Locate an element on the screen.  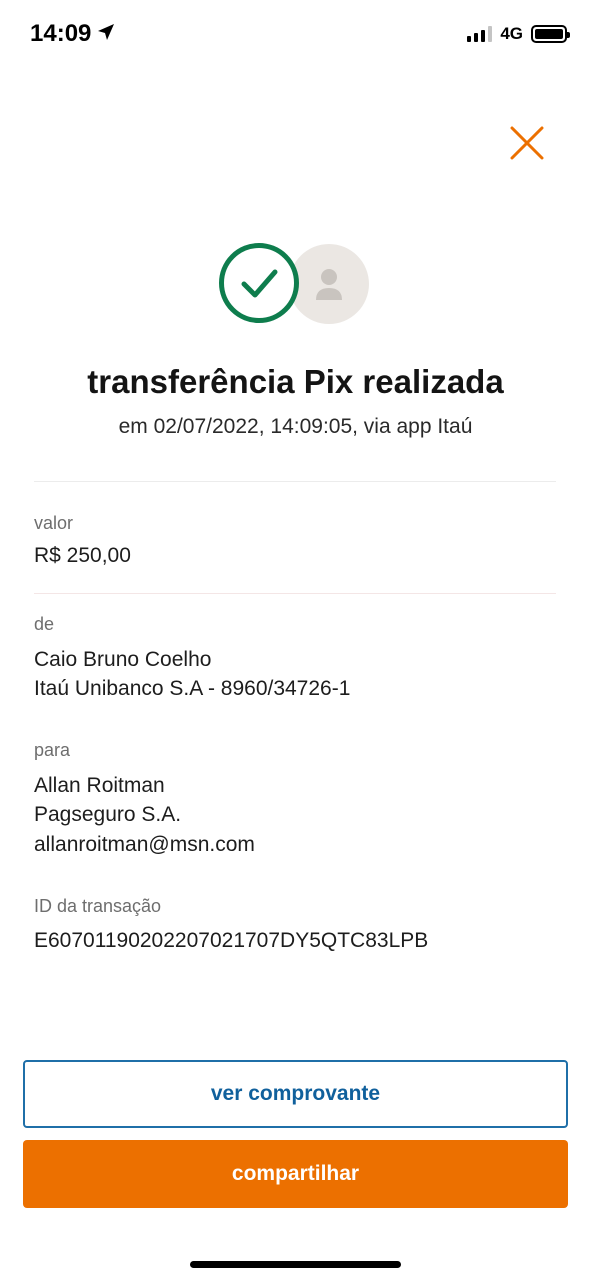
avatar is located at coordinates (329, 284).